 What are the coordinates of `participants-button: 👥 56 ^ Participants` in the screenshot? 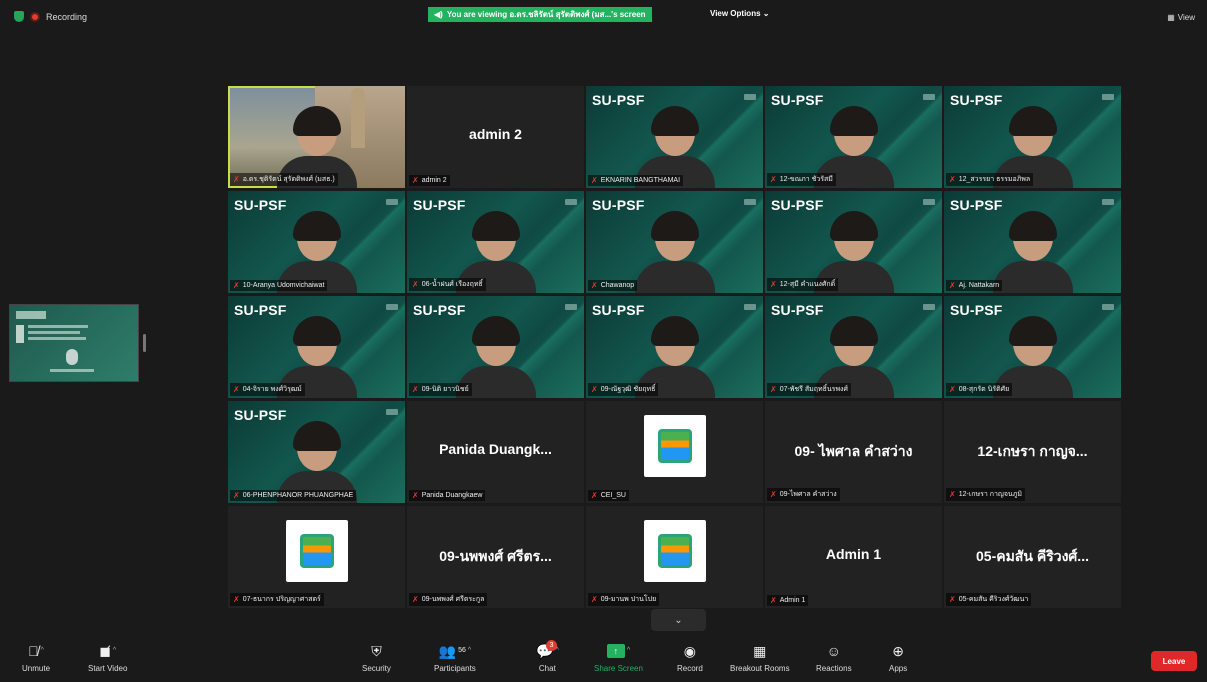 It's located at (455, 657).